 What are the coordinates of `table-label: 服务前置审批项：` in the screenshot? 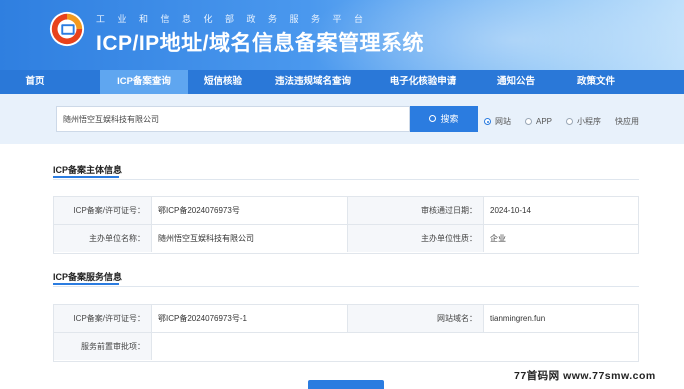 It's located at (103, 346).